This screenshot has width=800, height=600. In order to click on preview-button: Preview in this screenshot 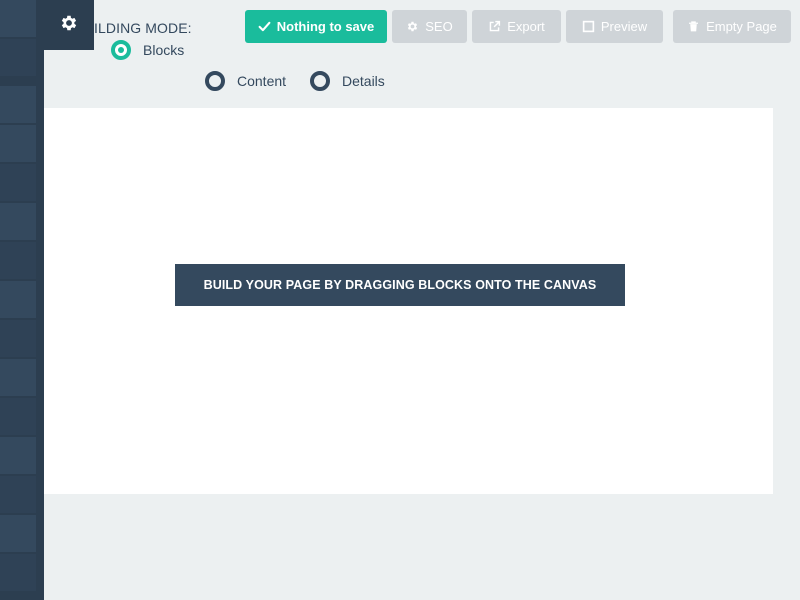, I will do `click(614, 26)`.